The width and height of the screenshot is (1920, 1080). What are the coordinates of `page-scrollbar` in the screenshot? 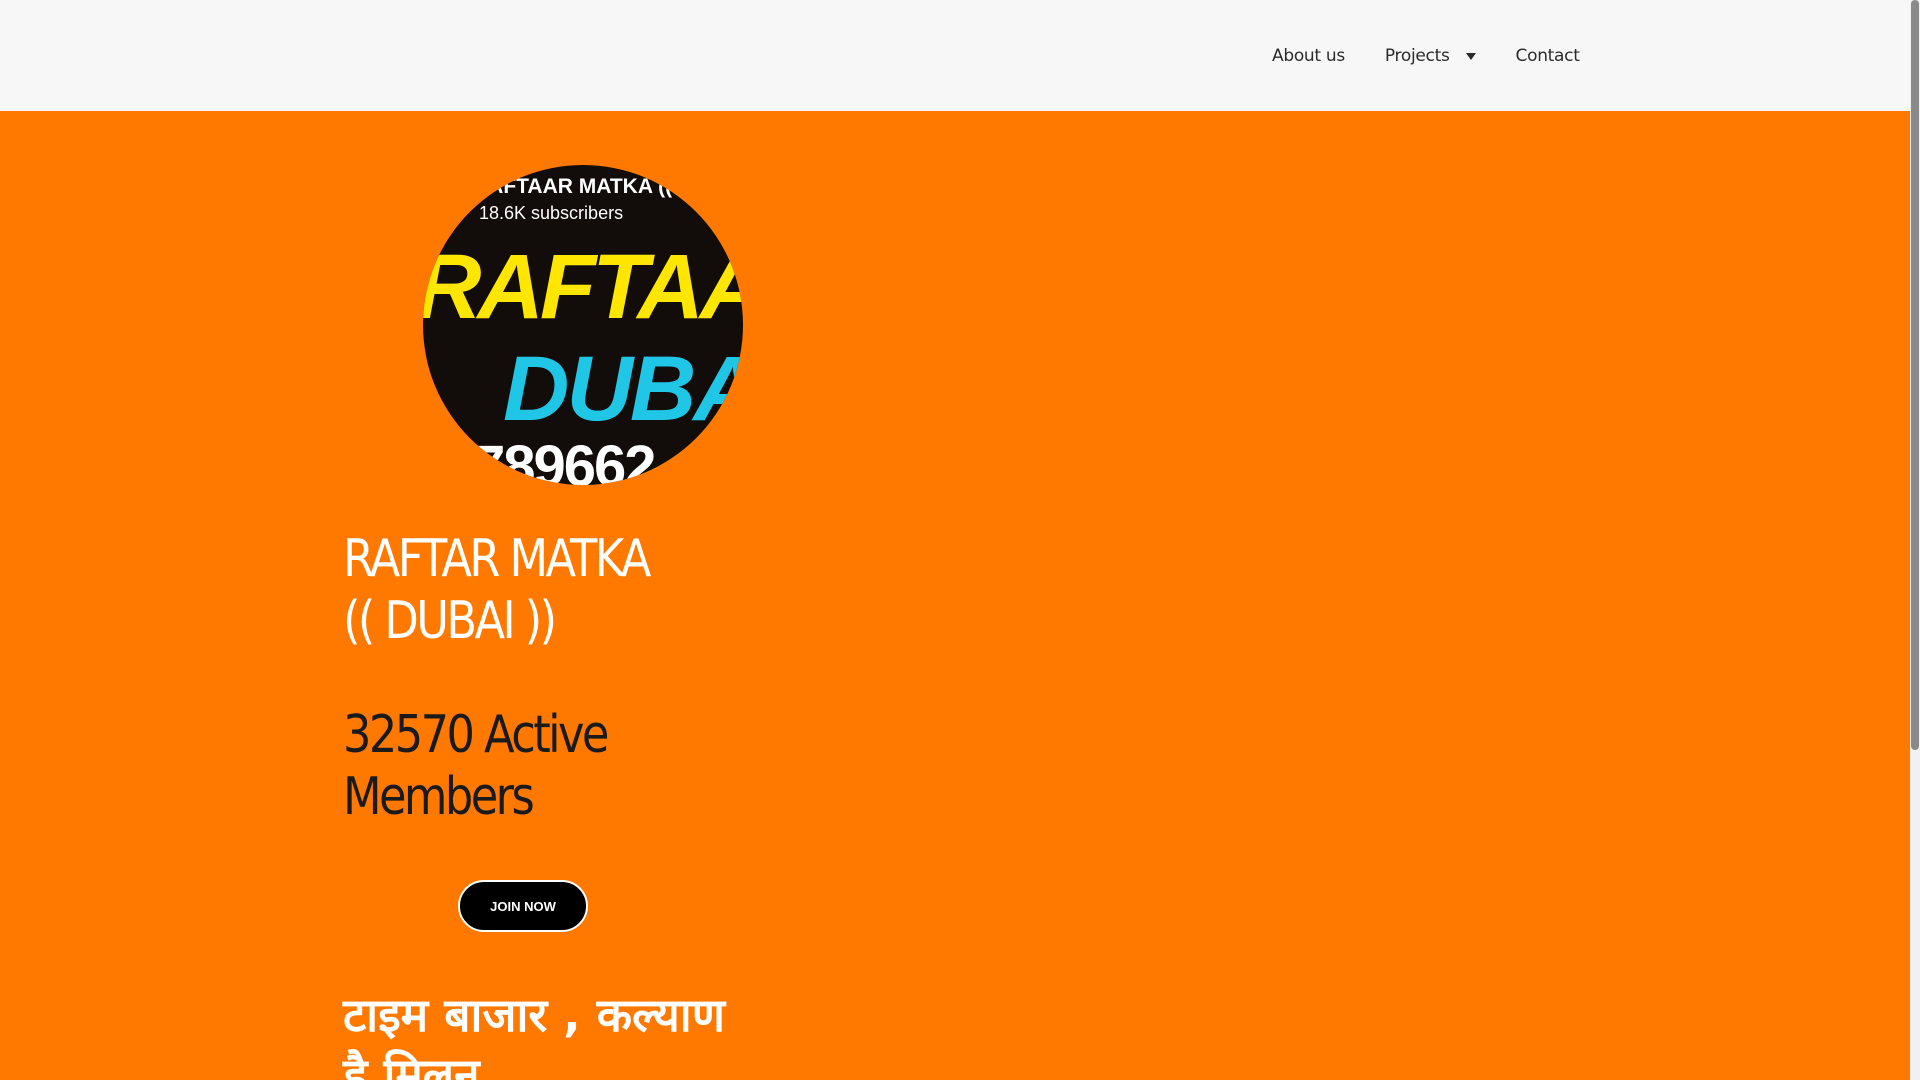 It's located at (1915, 540).